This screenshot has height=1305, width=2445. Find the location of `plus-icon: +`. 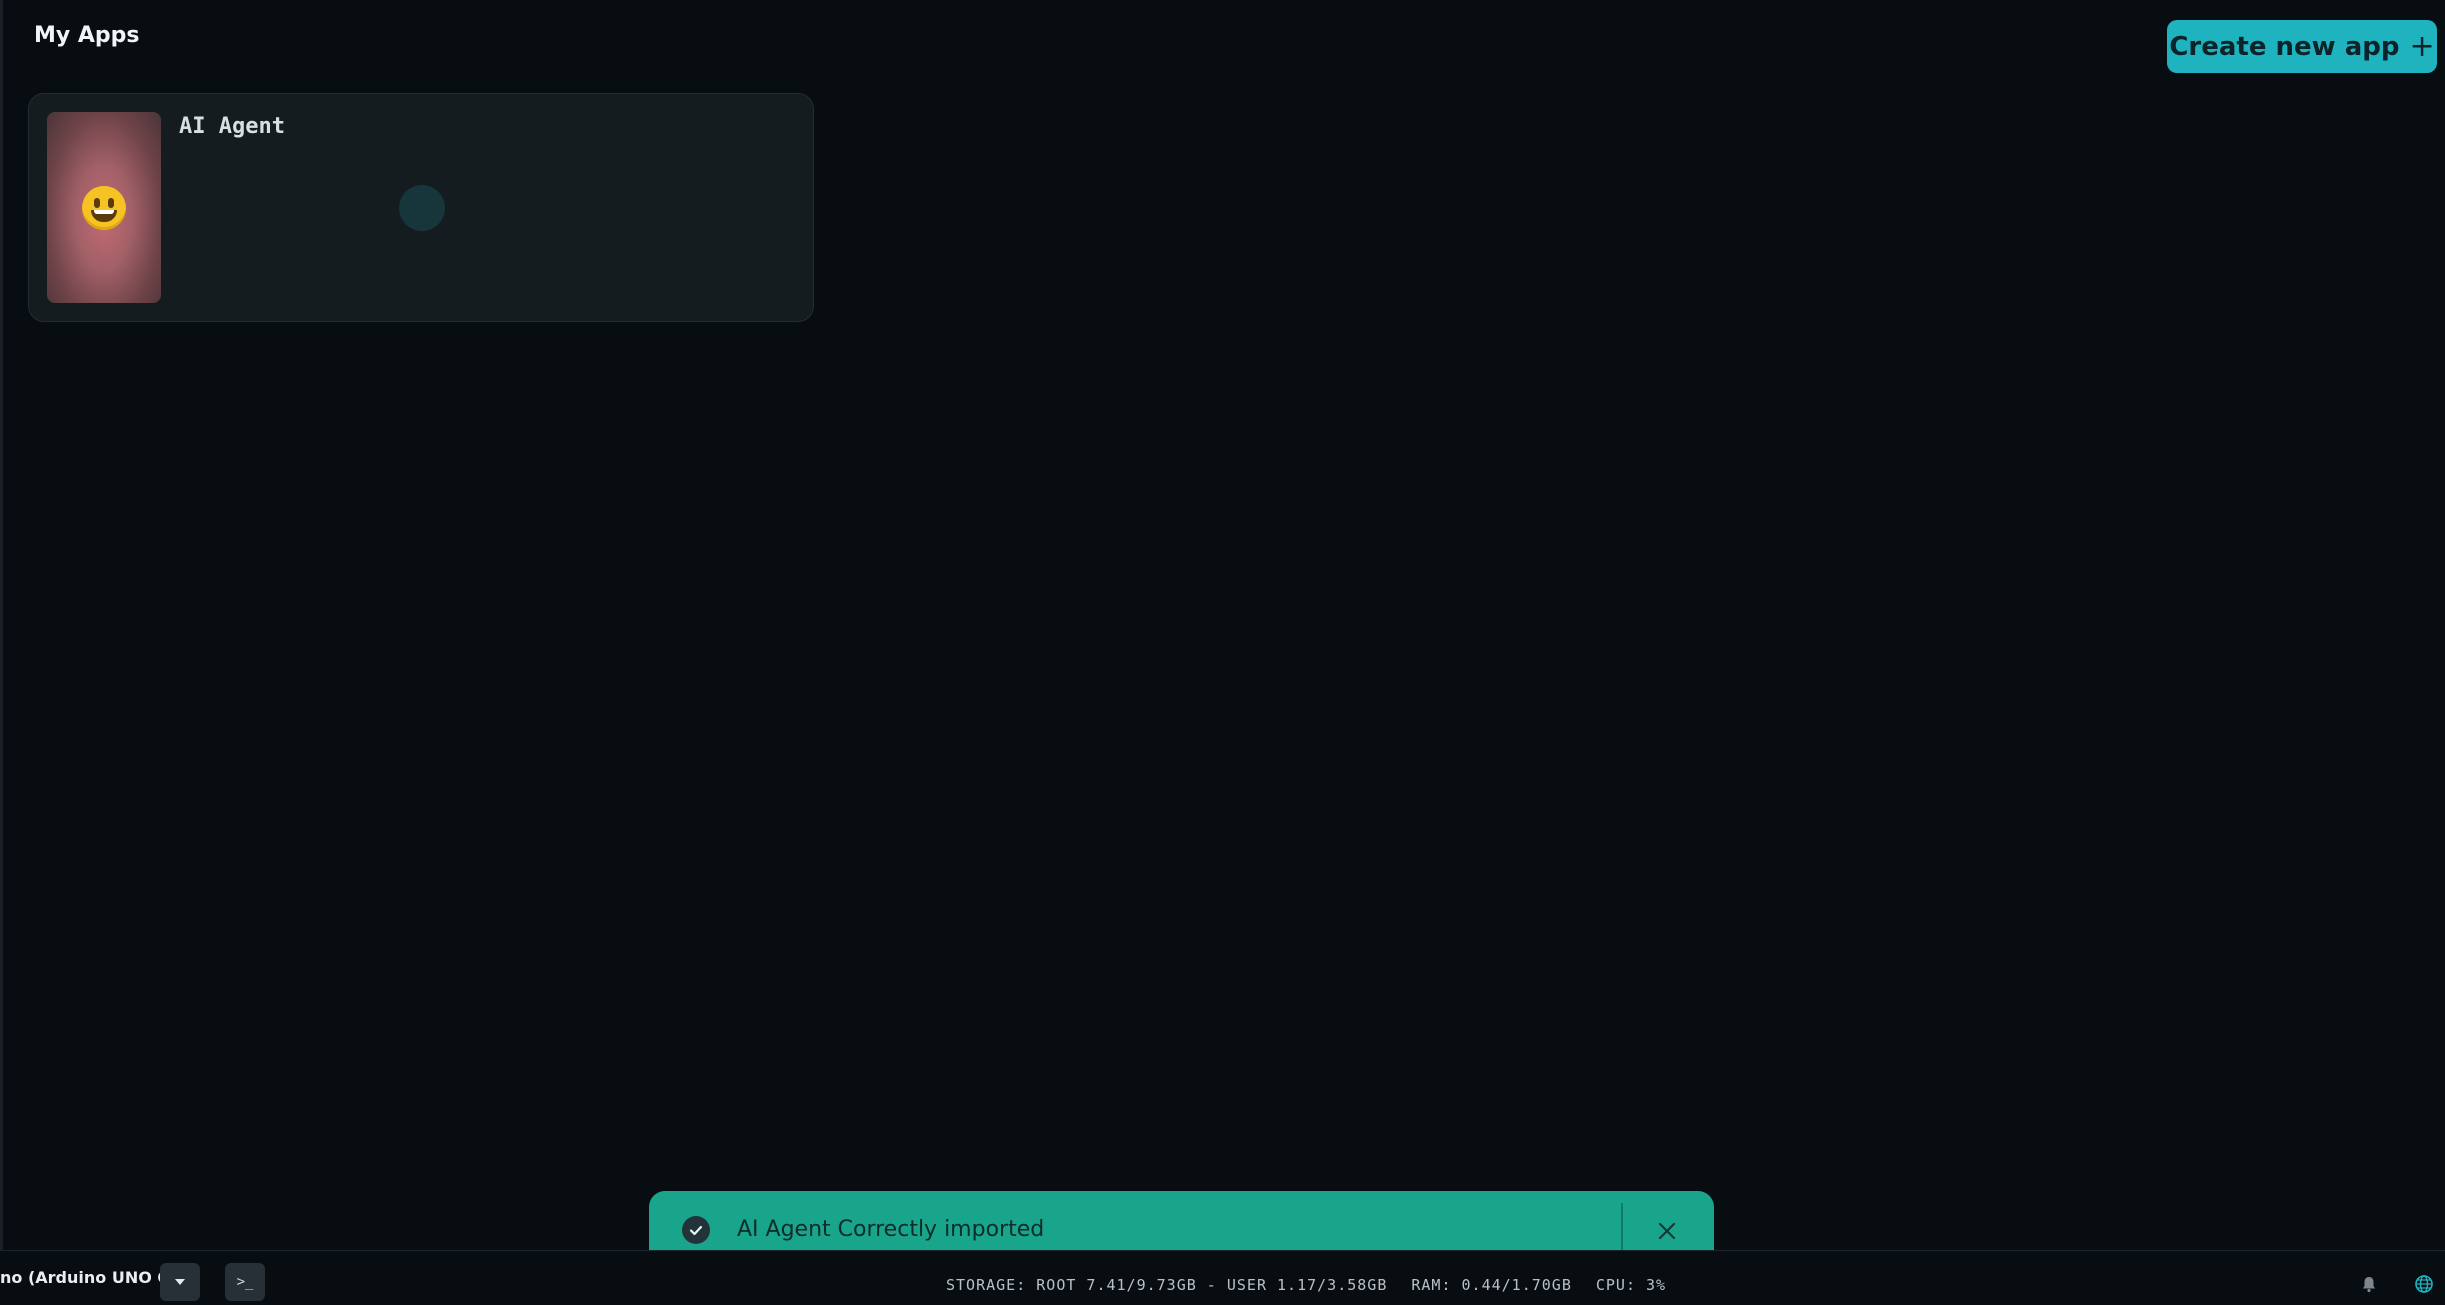

plus-icon: + is located at coordinates (2422, 46).